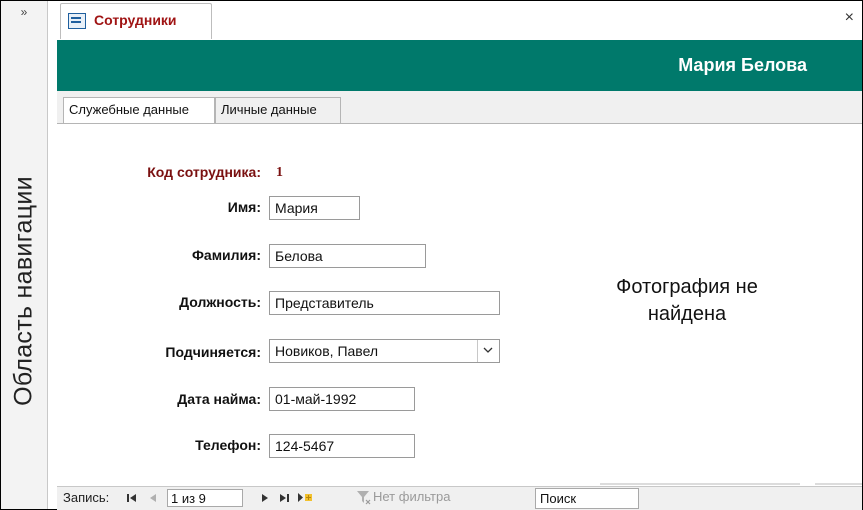 This screenshot has width=863, height=510. I want to click on reports-to-dropdown-button, so click(488, 351).